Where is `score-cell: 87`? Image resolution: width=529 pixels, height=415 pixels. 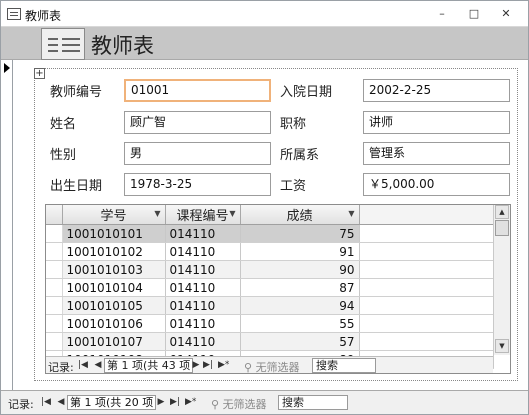 score-cell: 87 is located at coordinates (300, 287).